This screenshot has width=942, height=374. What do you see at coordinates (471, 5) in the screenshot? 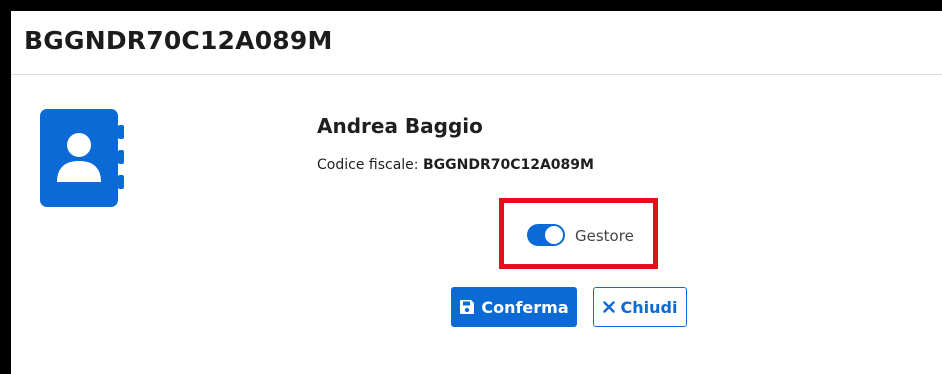
I see `window-frame-top` at bounding box center [471, 5].